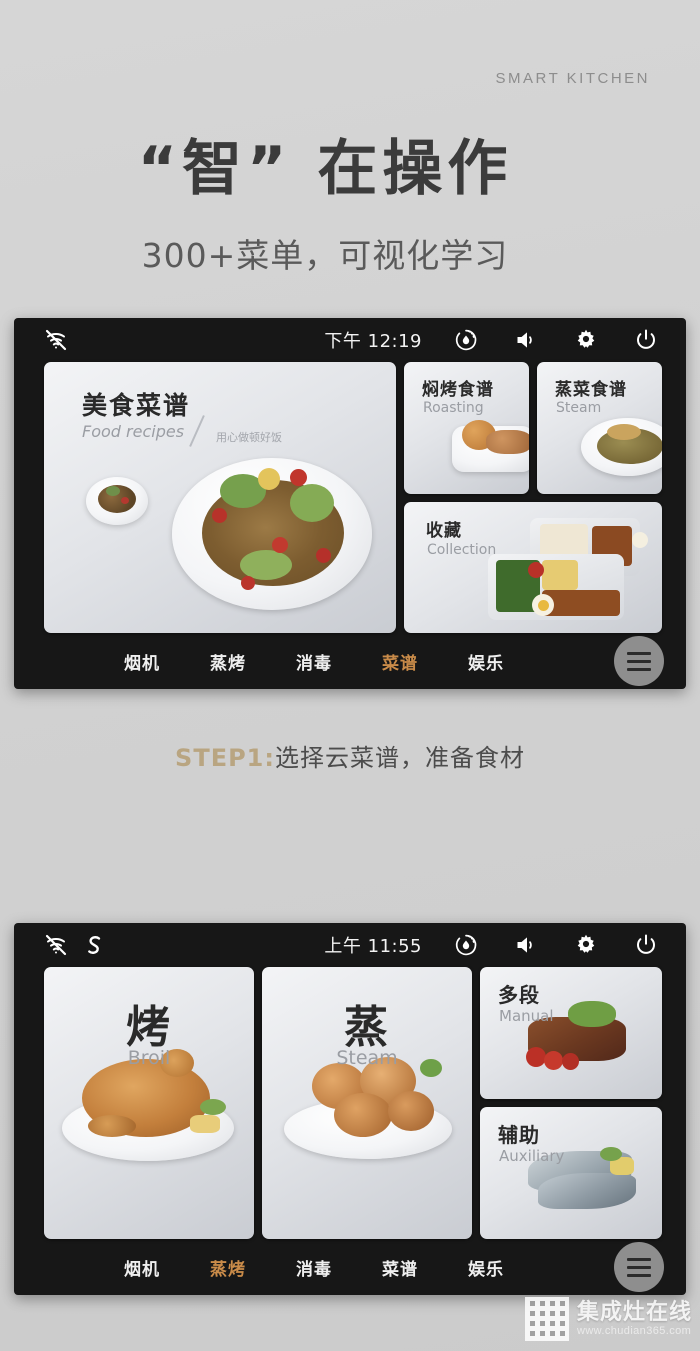 This screenshot has width=700, height=1351. I want to click on watermark-logo-icon, so click(546, 1319).